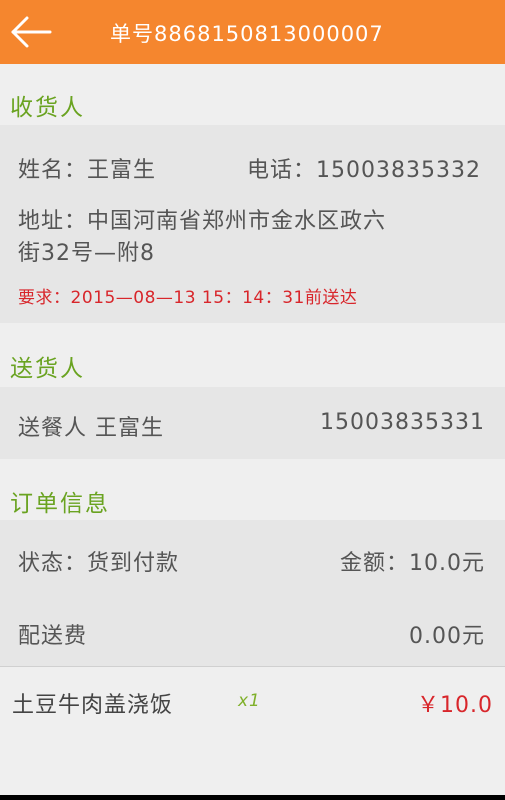 The width and height of the screenshot is (505, 800). Describe the element at coordinates (47, 369) in the screenshot. I see `sender-section-title: 送货人` at that location.